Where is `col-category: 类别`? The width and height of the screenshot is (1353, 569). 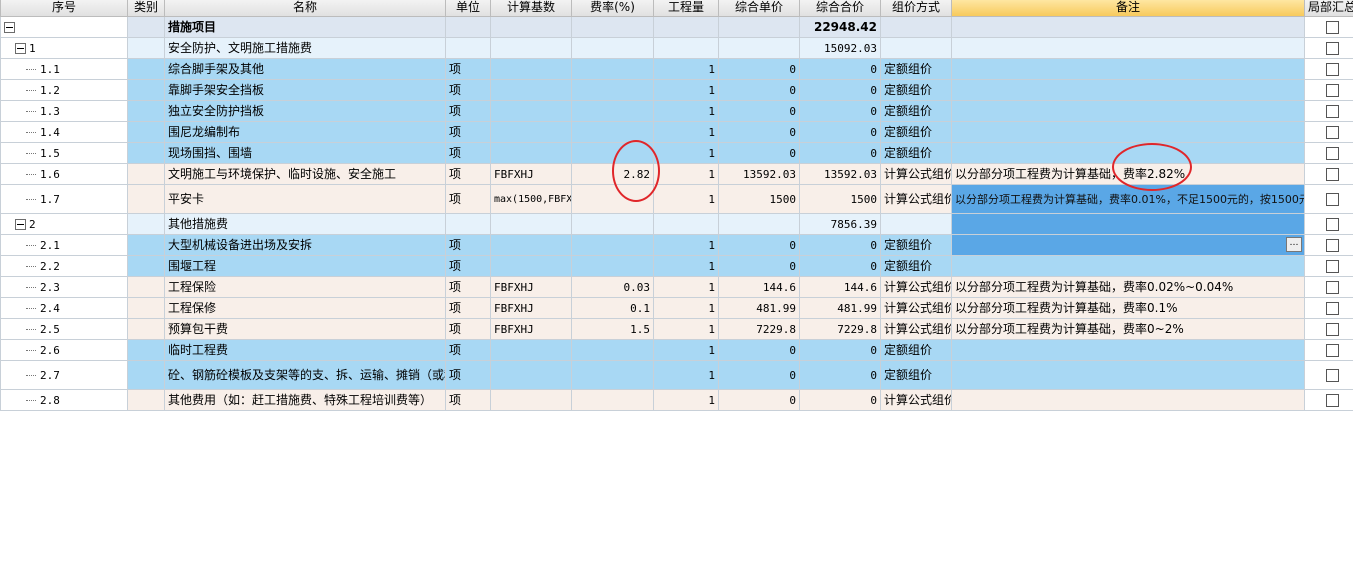
col-category: 类别 is located at coordinates (146, 8).